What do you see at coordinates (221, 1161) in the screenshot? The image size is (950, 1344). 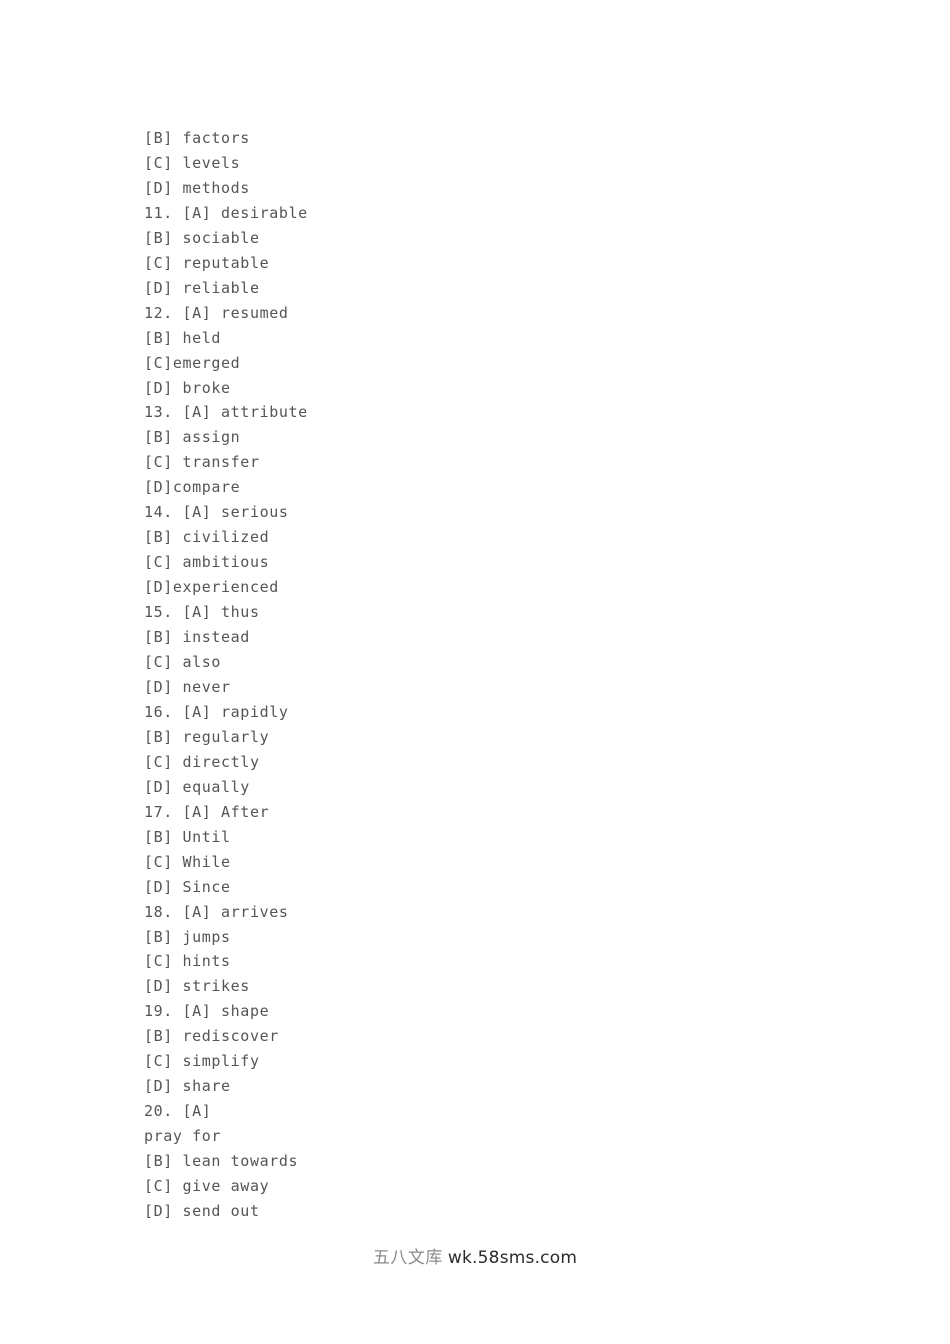 I see `option-line: [B] lean towards` at bounding box center [221, 1161].